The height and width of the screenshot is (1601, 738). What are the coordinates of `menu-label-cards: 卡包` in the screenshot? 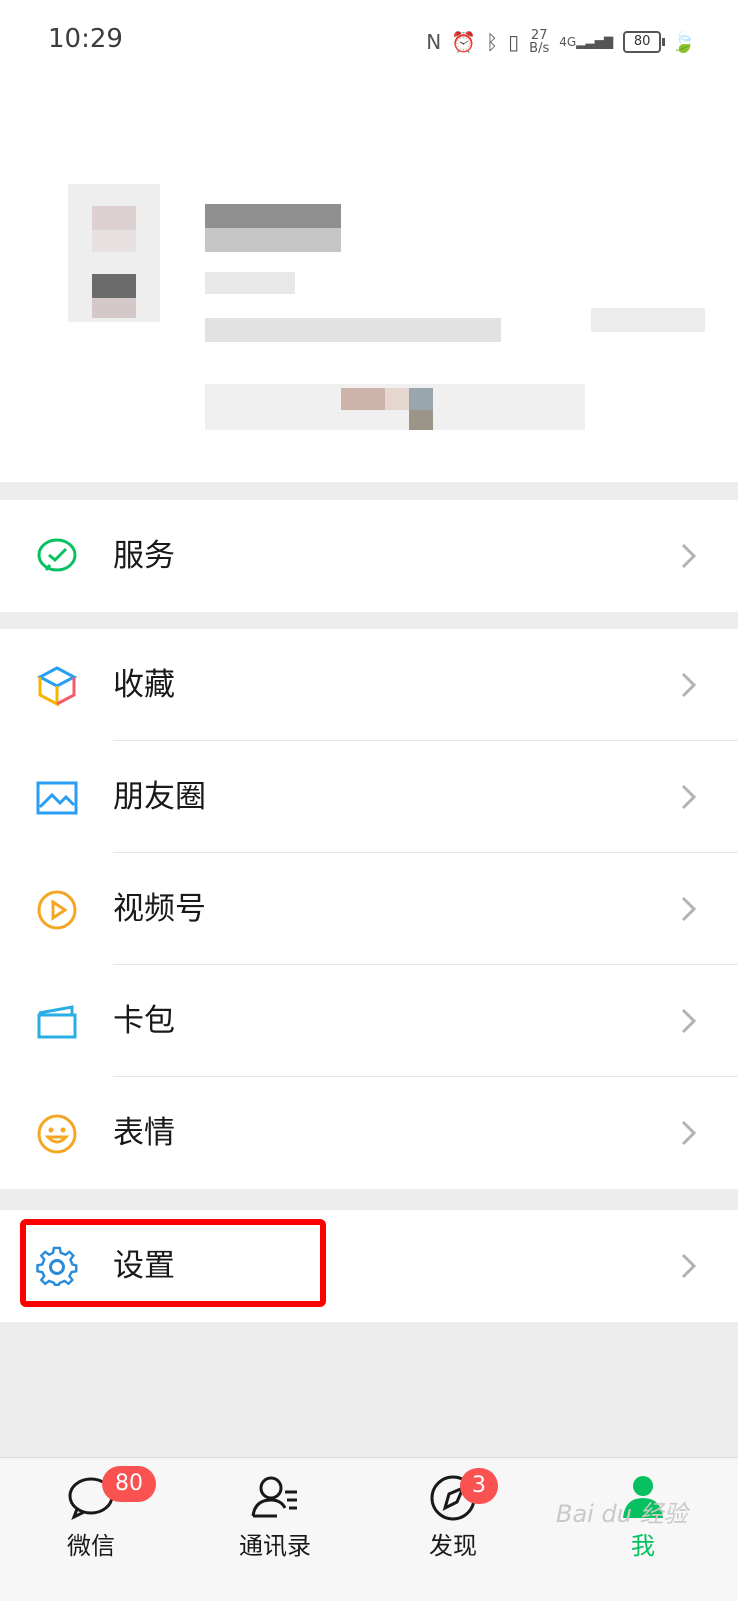 It's located at (144, 1021).